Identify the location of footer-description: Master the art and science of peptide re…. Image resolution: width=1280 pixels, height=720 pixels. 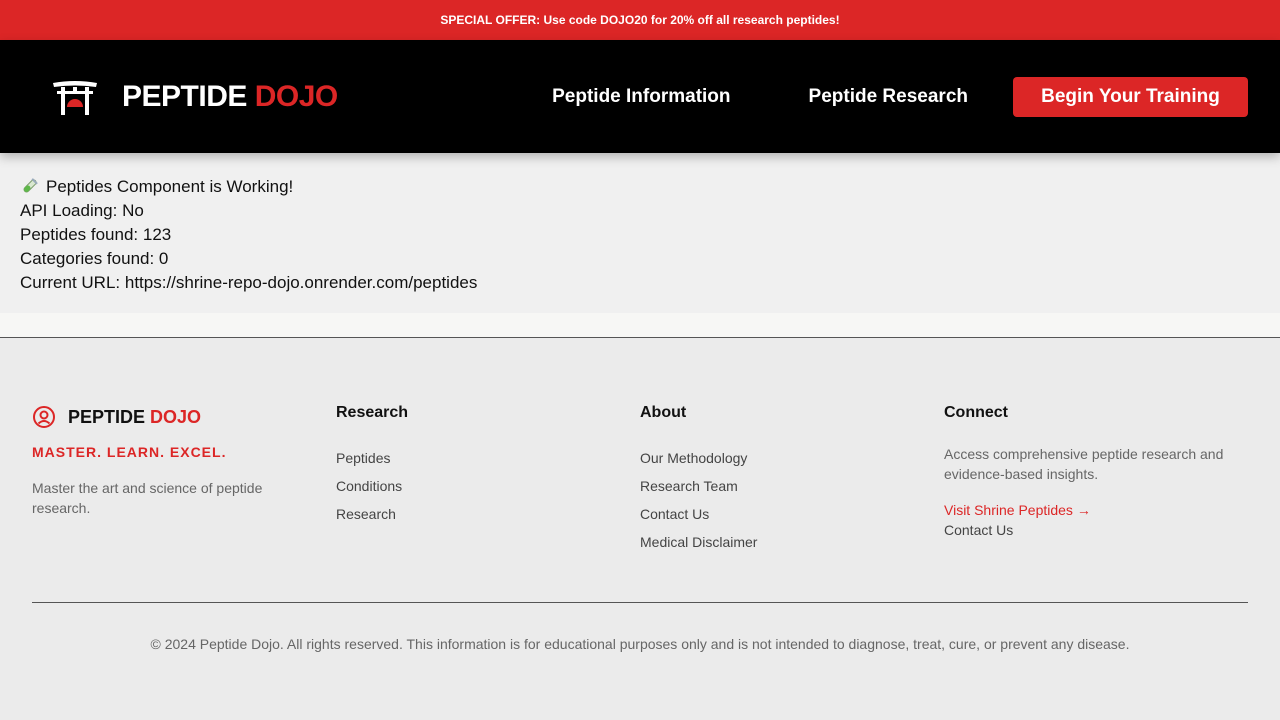
(147, 498).